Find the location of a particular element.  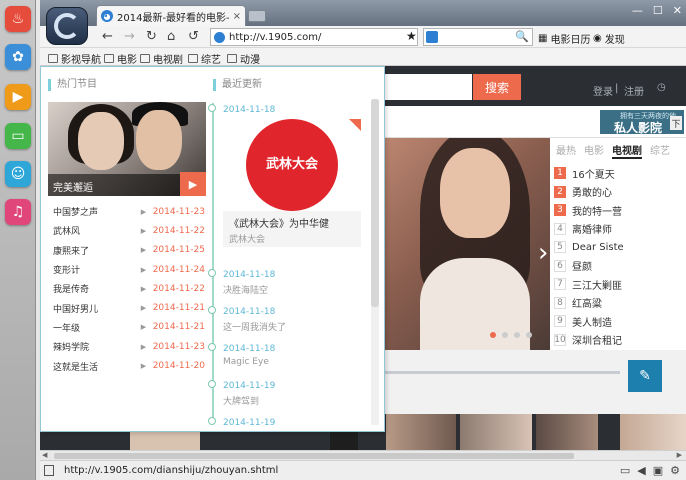

rank-title: 红高粱 is located at coordinates (587, 305).